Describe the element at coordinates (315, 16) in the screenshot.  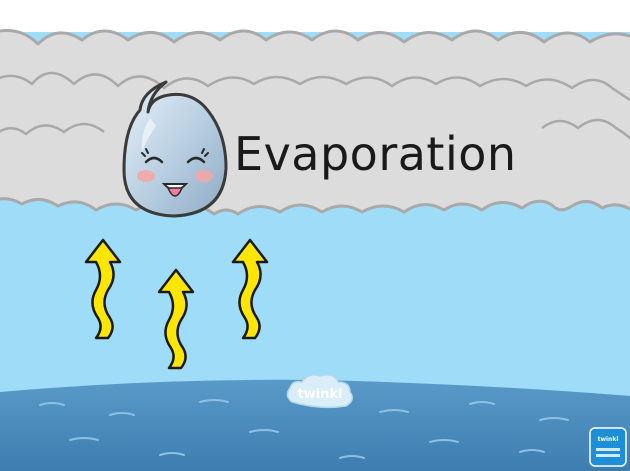
I see `top-strip` at that location.